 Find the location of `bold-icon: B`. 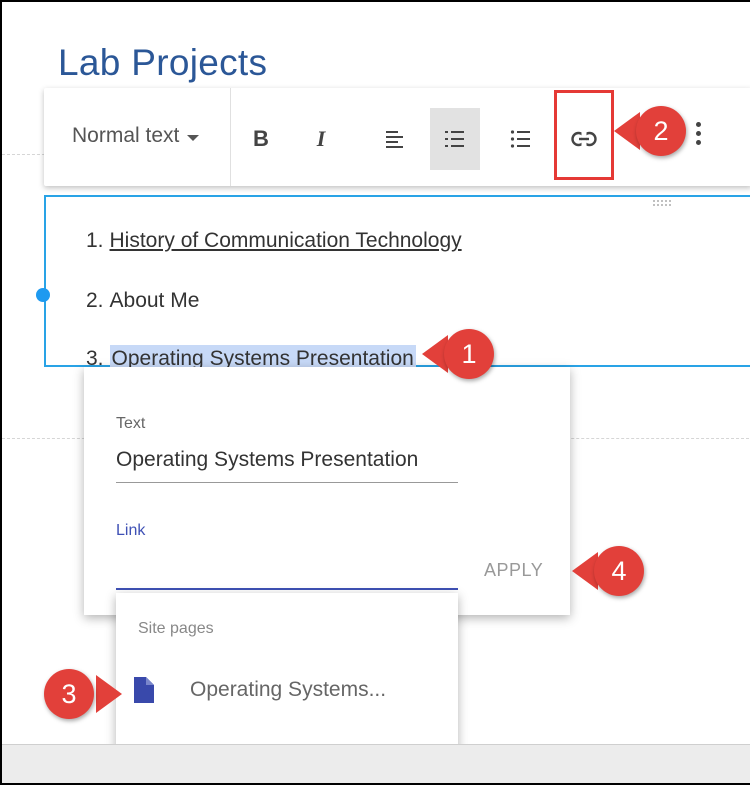

bold-icon: B is located at coordinates (261, 138).